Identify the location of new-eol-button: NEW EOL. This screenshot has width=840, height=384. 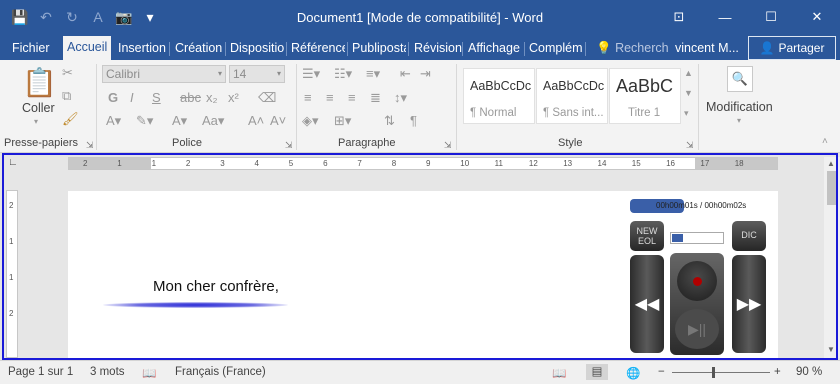
(647, 236).